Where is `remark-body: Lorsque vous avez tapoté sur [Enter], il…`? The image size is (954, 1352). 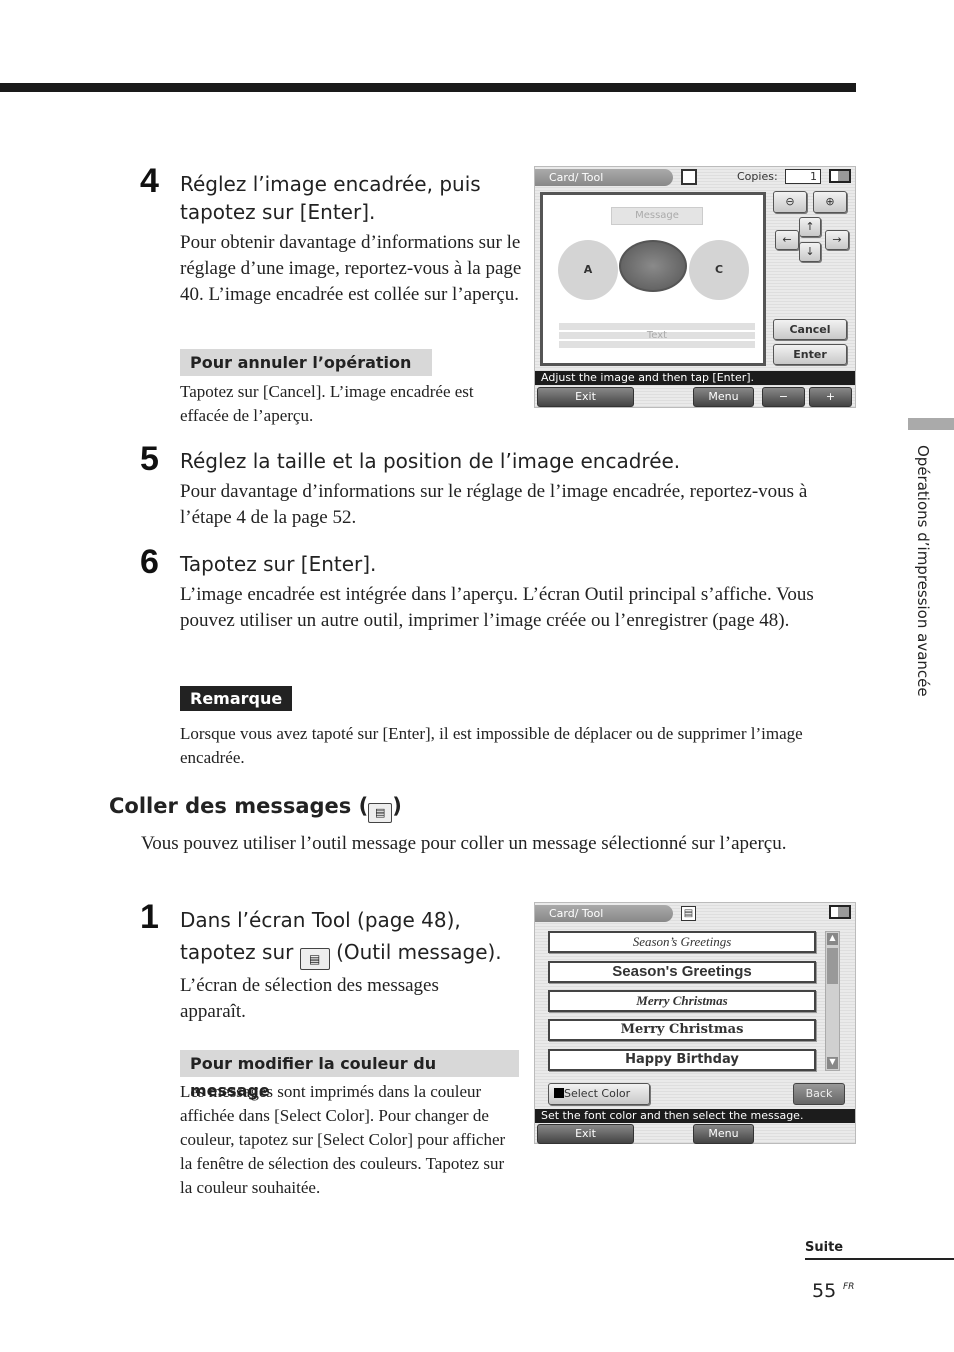
remark-body: Lorsque vous avez tapoté sur [Enter], il… is located at coordinates (491, 745).